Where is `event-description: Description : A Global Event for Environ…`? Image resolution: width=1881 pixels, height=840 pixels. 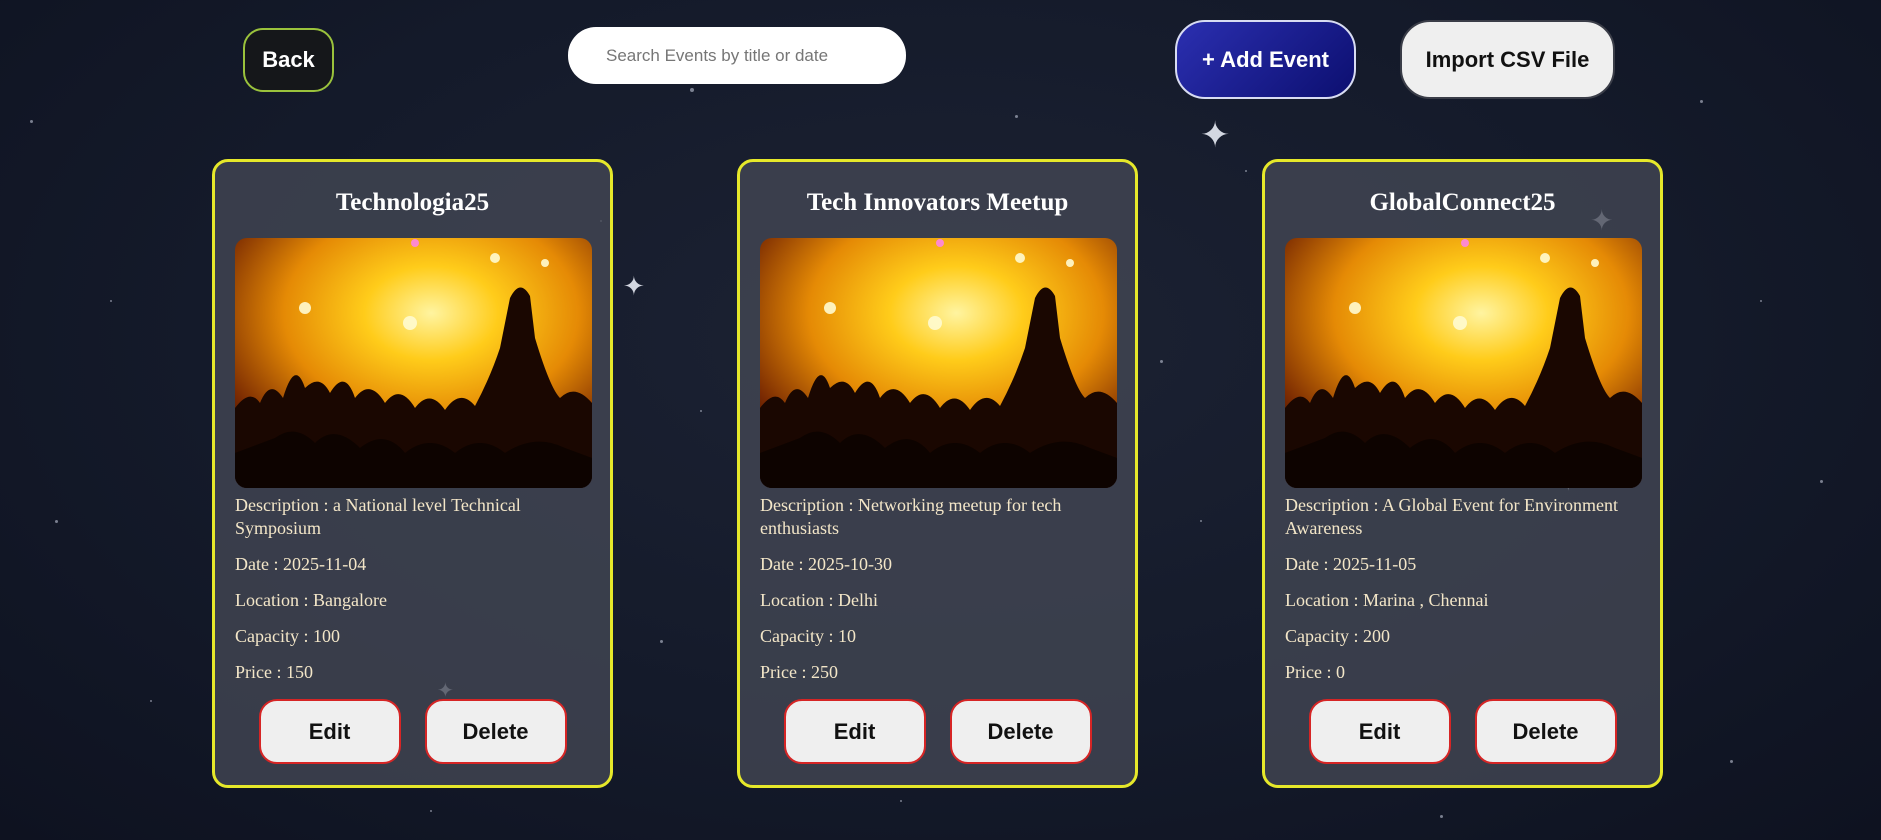 event-description: Description : A Global Event for Environ… is located at coordinates (1451, 516).